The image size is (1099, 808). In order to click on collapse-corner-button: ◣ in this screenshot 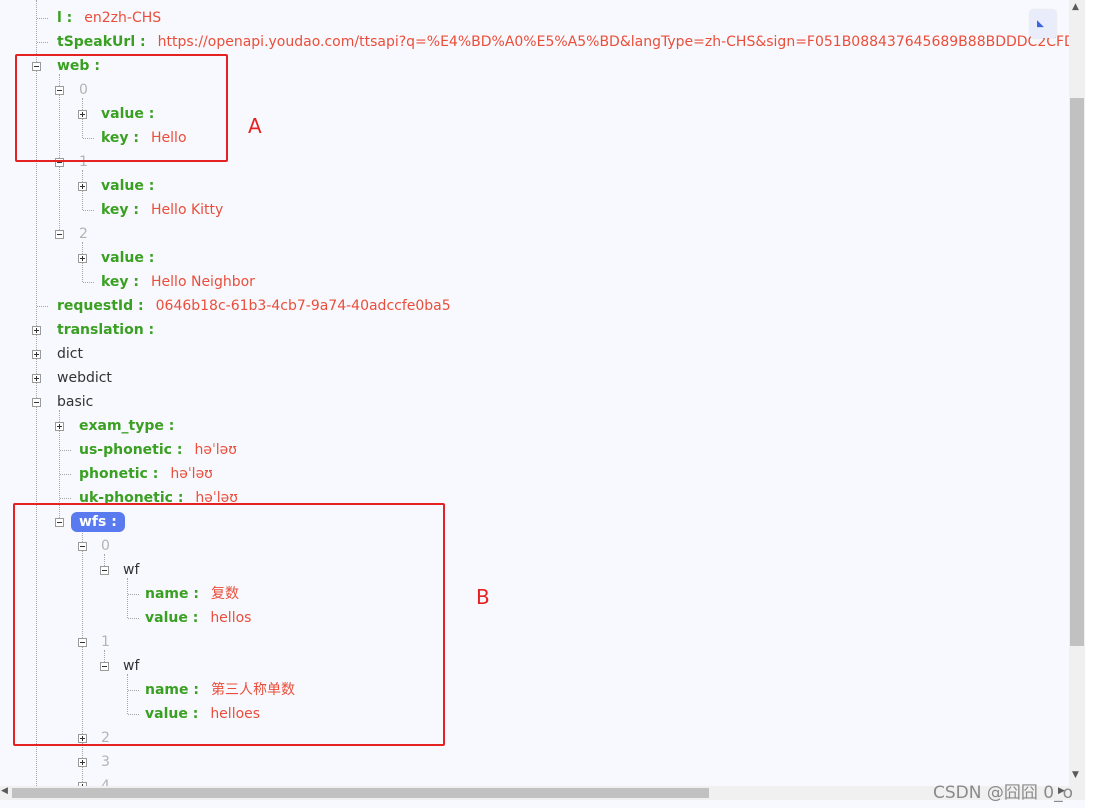, I will do `click(1043, 24)`.